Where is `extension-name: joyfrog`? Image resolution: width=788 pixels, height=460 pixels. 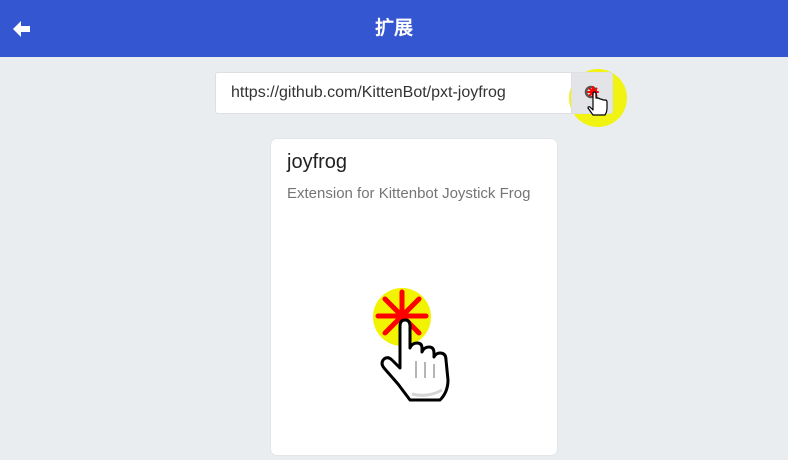 extension-name: joyfrog is located at coordinates (317, 162).